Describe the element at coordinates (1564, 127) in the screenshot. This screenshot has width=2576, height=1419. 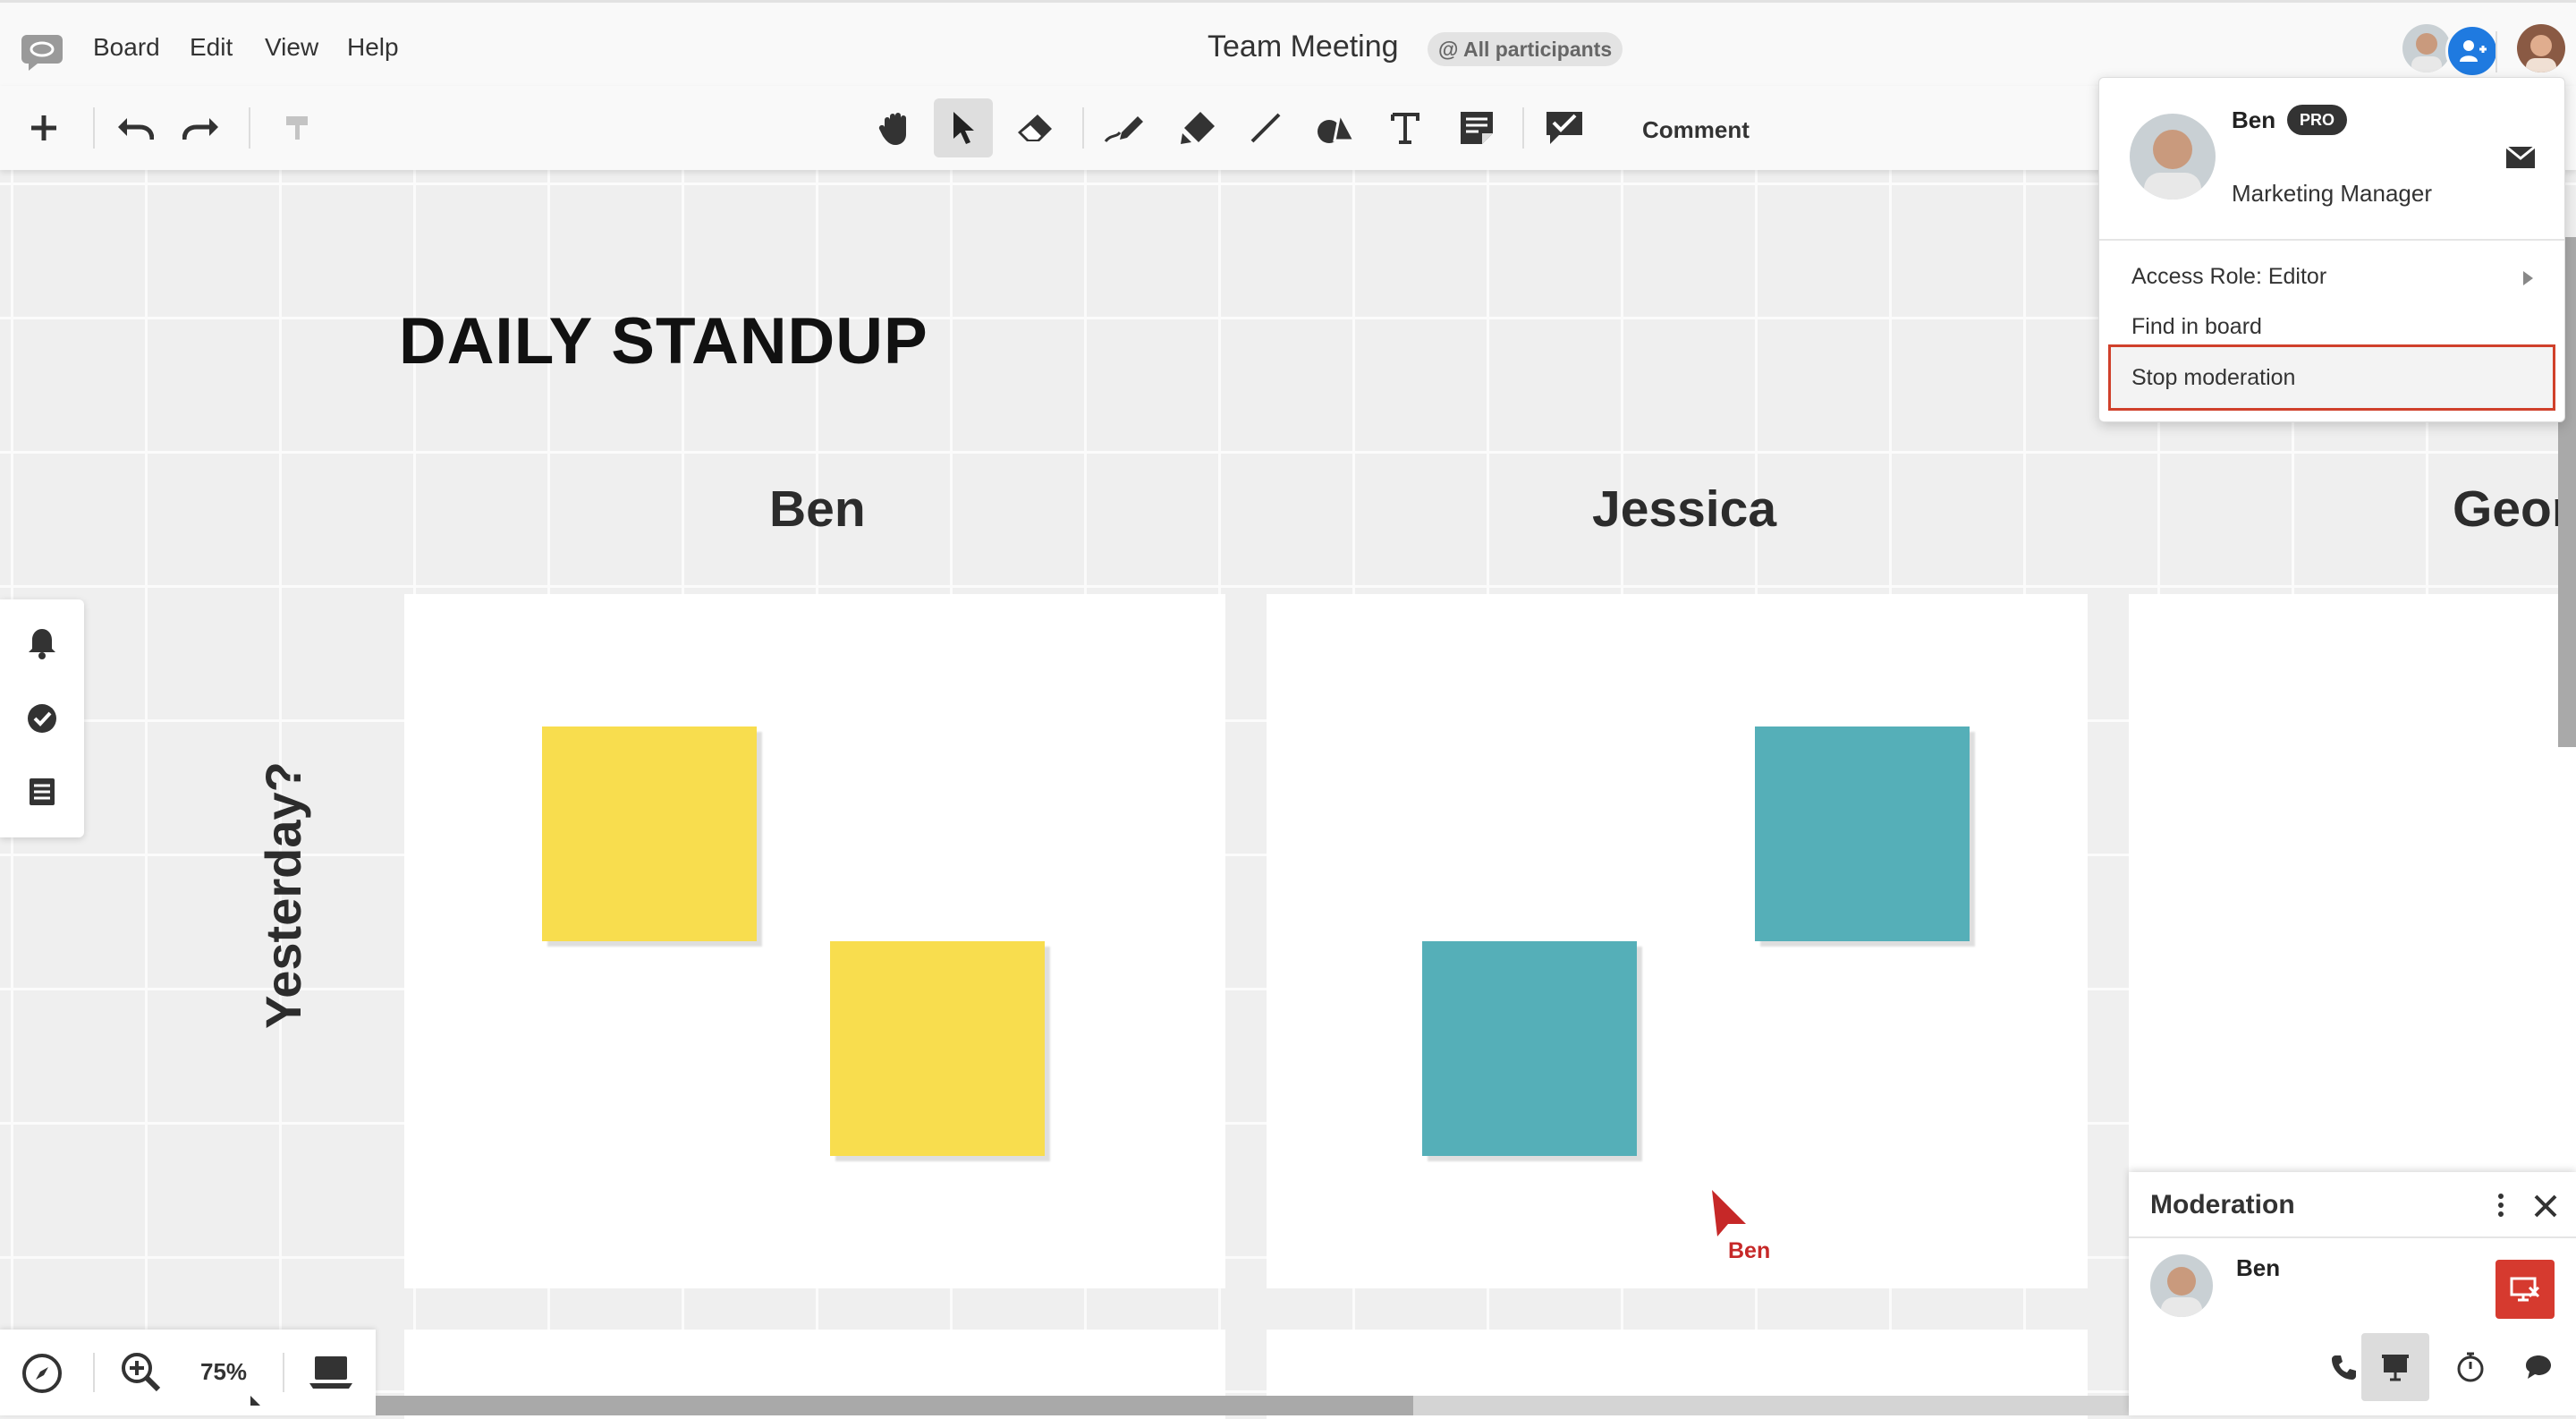
I see `comment-icon` at that location.